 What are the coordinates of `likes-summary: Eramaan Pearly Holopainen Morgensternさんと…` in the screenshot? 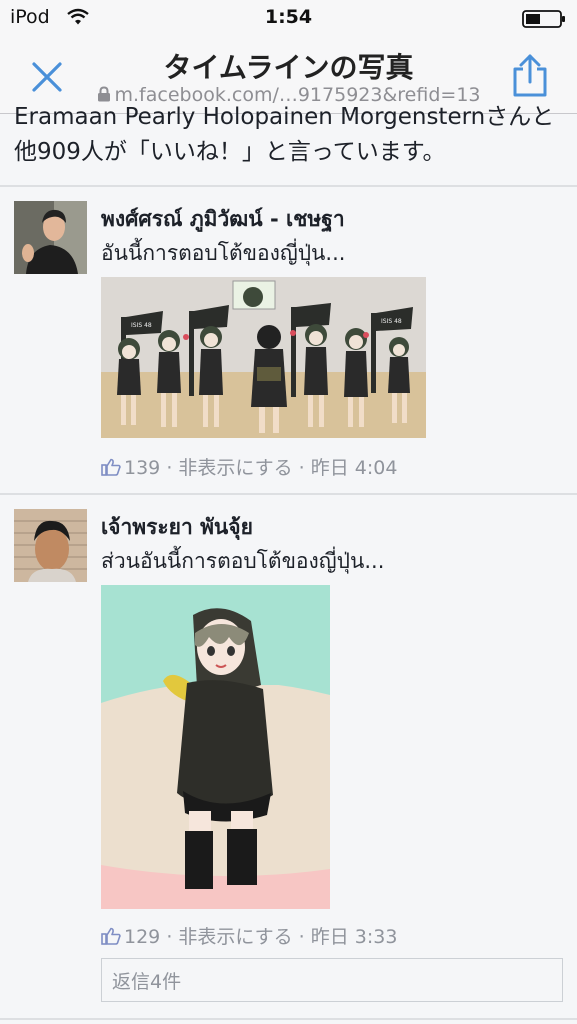 It's located at (291, 135).